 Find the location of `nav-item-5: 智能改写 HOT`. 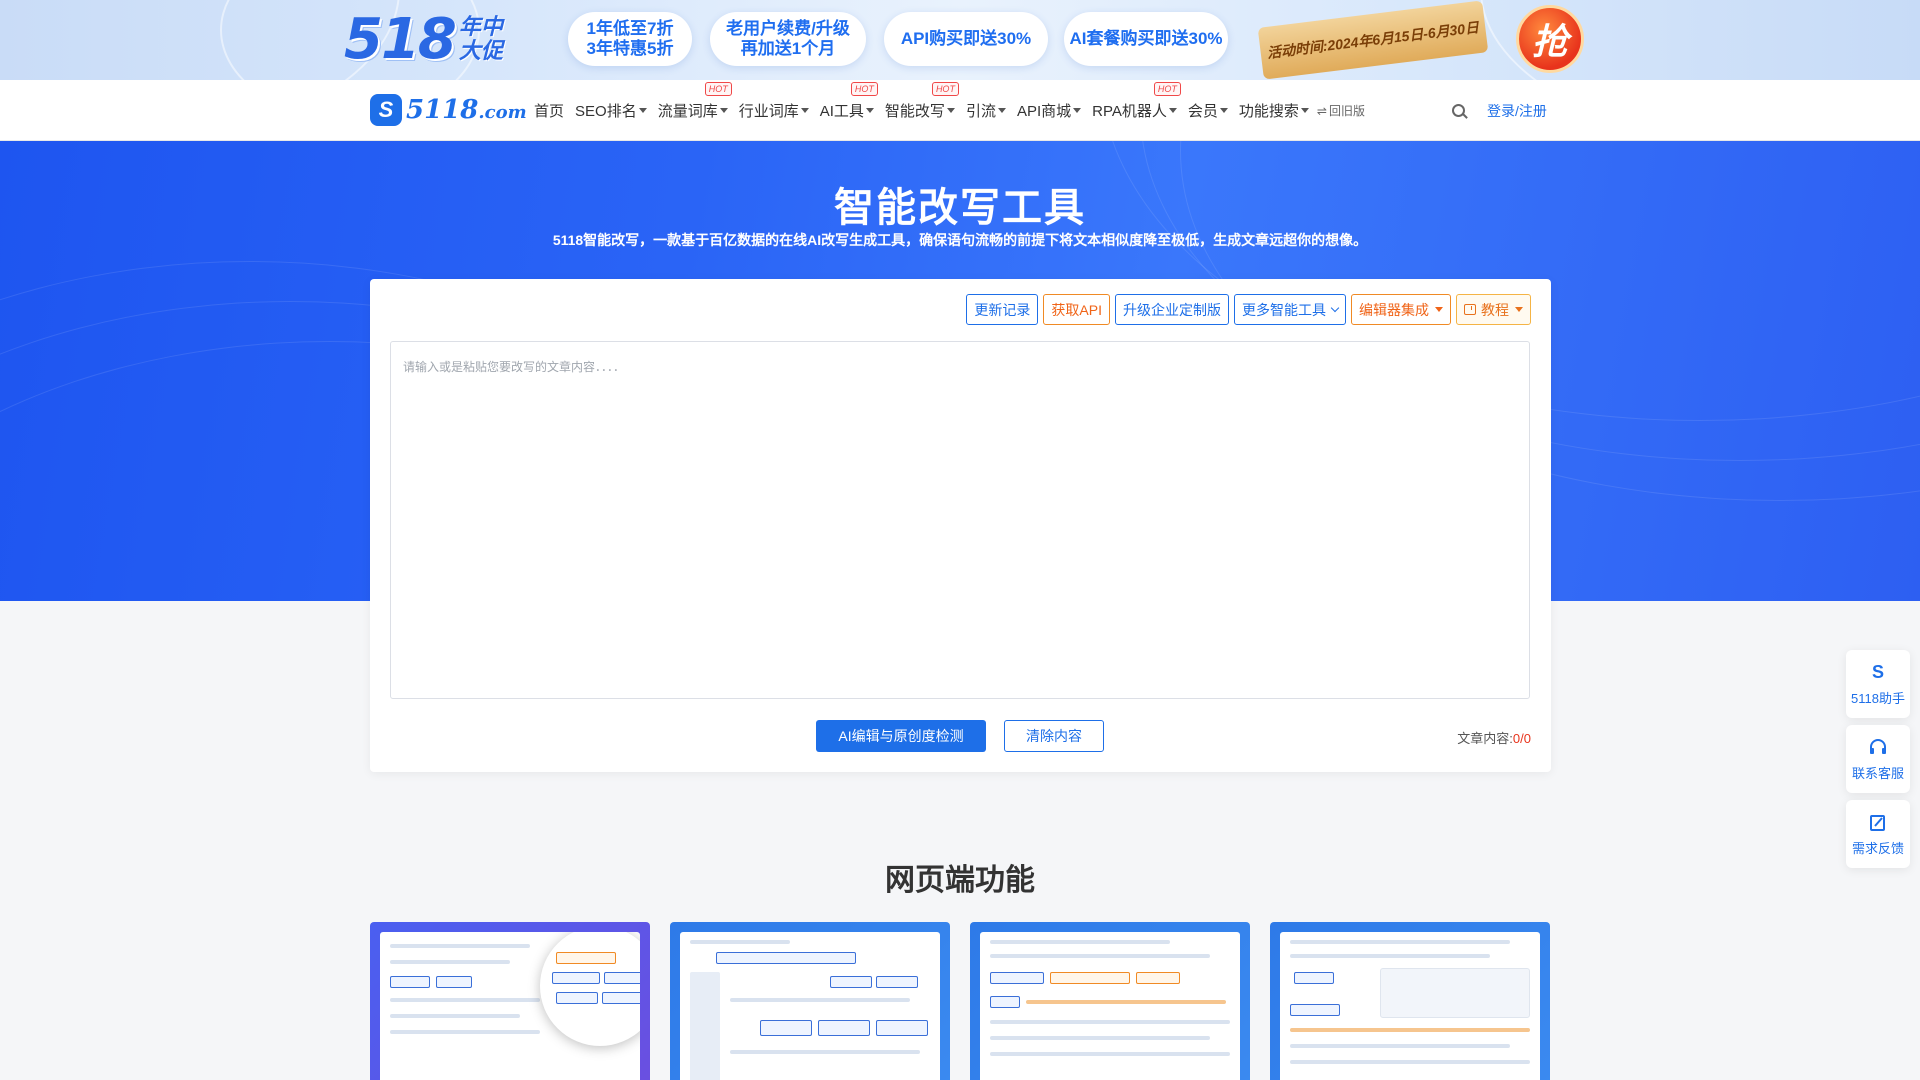

nav-item-5: 智能改写 HOT is located at coordinates (921, 101).